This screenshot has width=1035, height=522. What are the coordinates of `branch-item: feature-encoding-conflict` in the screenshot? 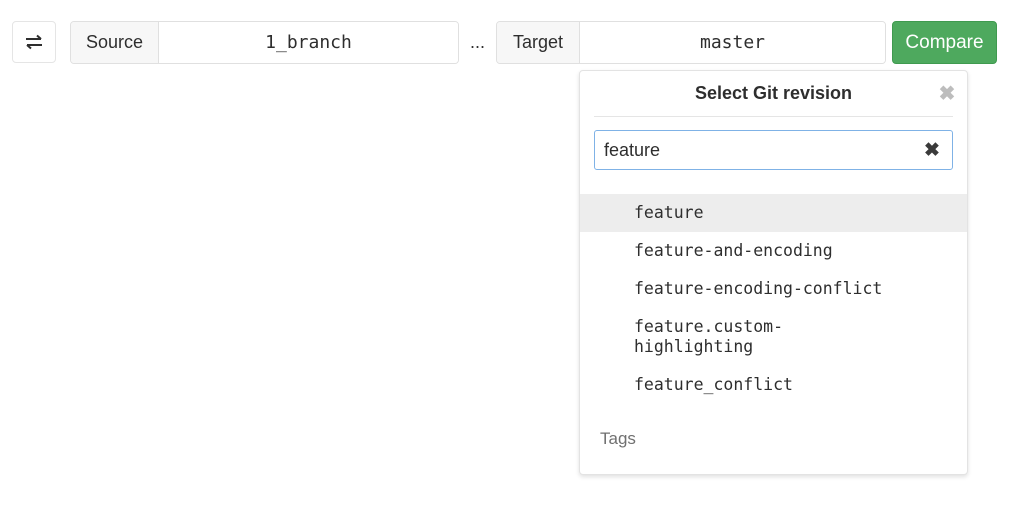 It's located at (773, 289).